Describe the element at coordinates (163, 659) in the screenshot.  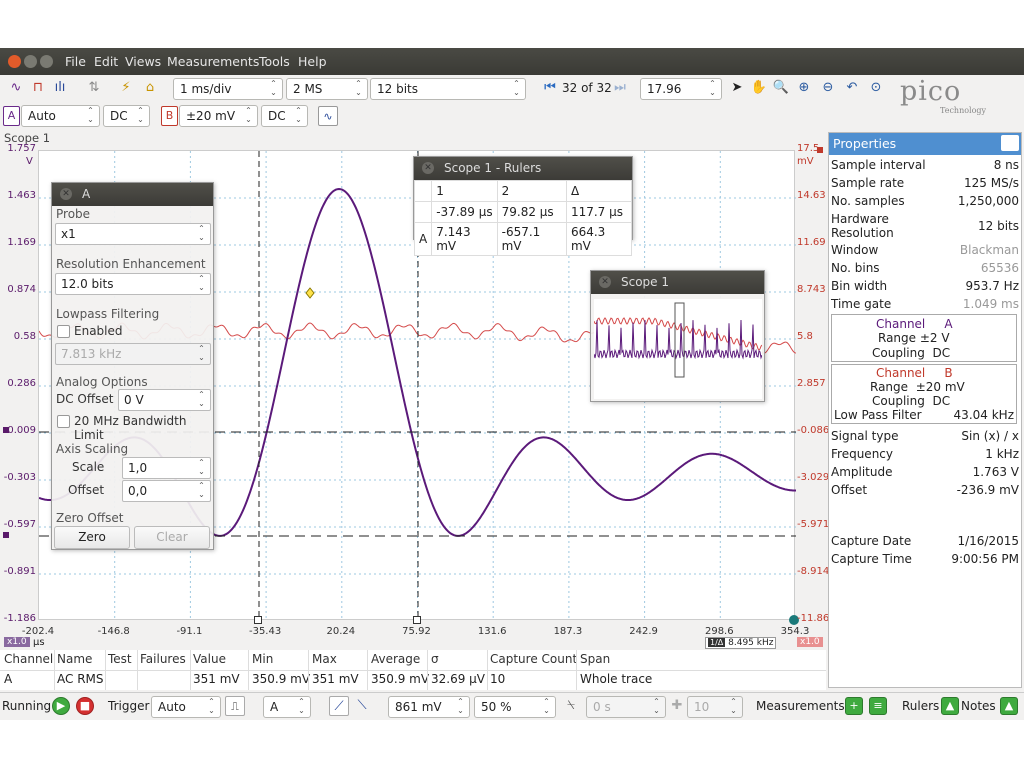
I see `measurement-column-header: Failures` at that location.